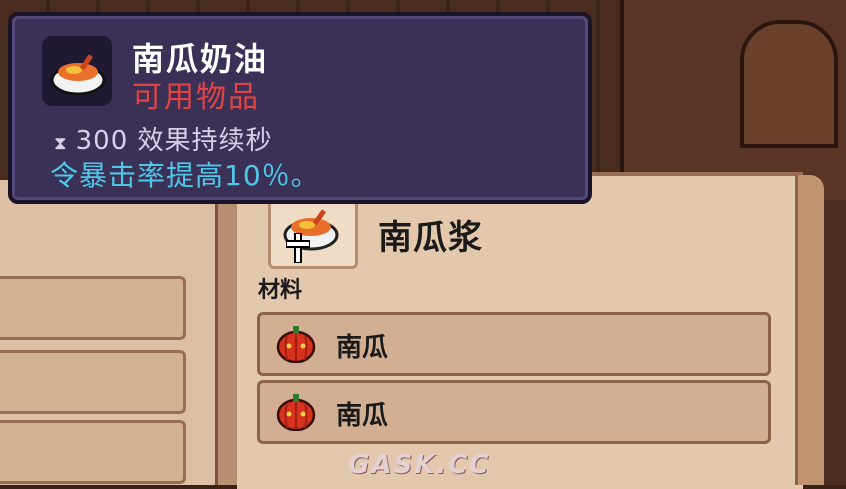  What do you see at coordinates (298, 248) in the screenshot?
I see `crosshair-cursor-icon` at bounding box center [298, 248].